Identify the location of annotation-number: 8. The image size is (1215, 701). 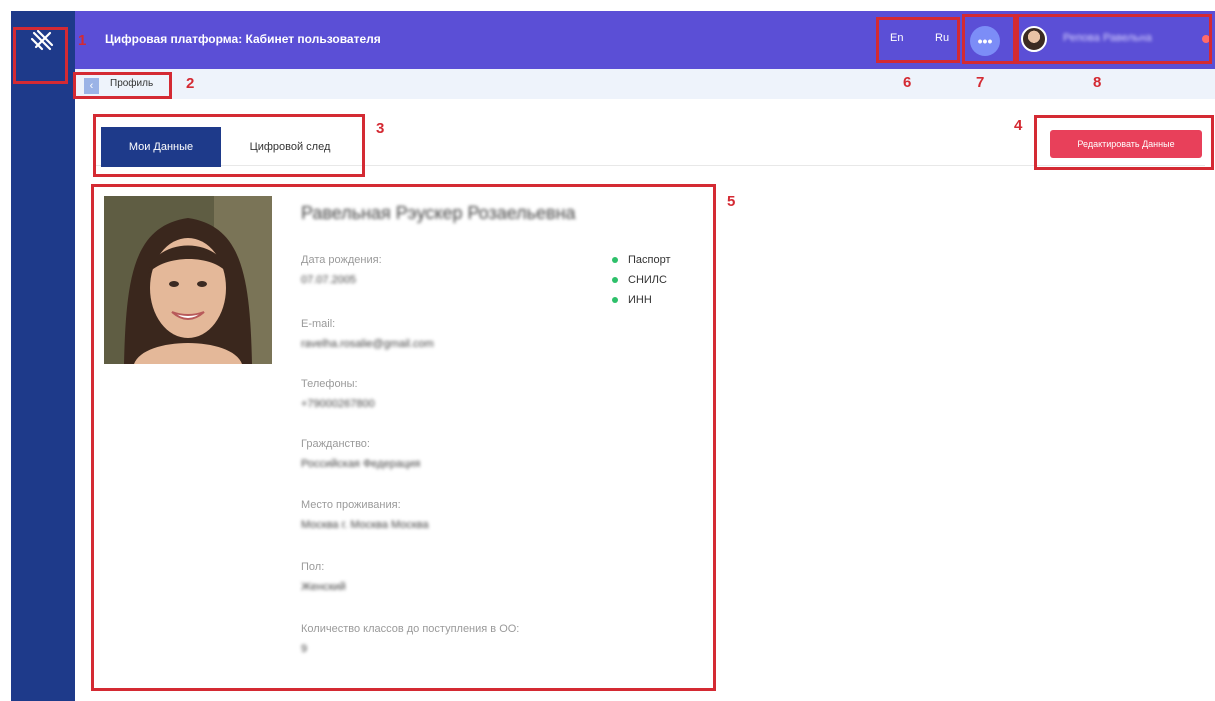
(1097, 82).